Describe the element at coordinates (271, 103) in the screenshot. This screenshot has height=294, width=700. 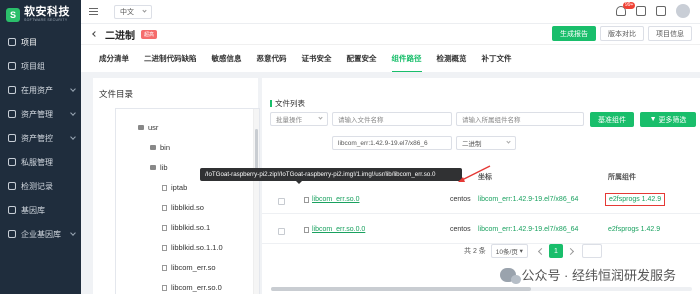
I see `title-bar-marker` at that location.